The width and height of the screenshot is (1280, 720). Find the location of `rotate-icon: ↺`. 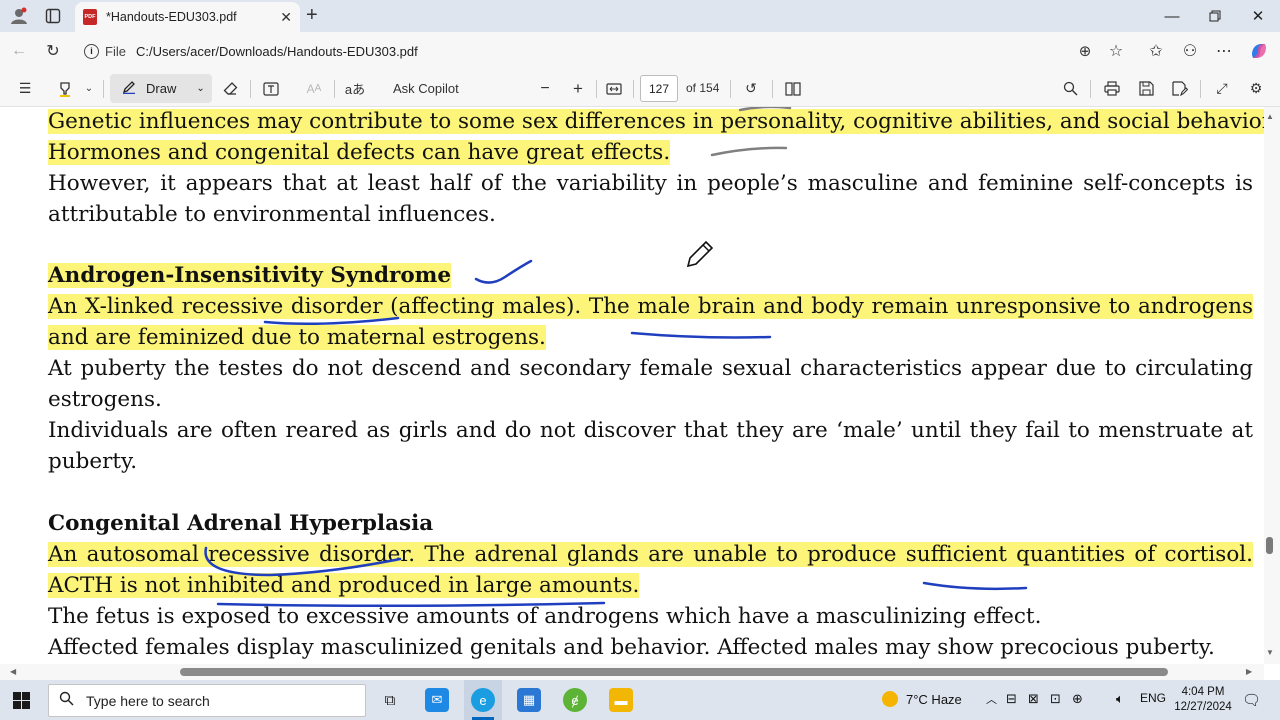

rotate-icon: ↺ is located at coordinates (751, 88).